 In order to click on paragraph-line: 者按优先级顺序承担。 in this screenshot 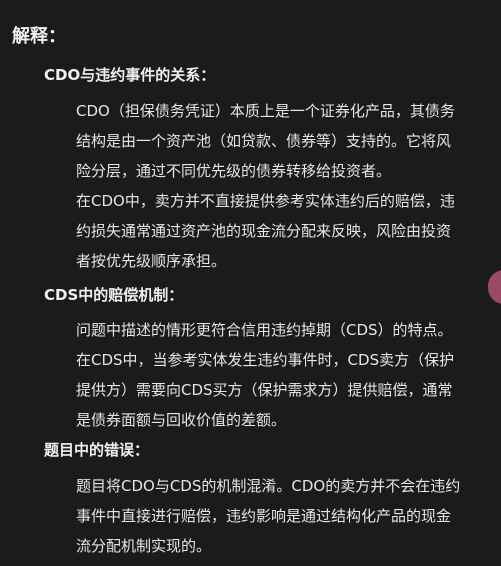, I will do `click(151, 261)`.